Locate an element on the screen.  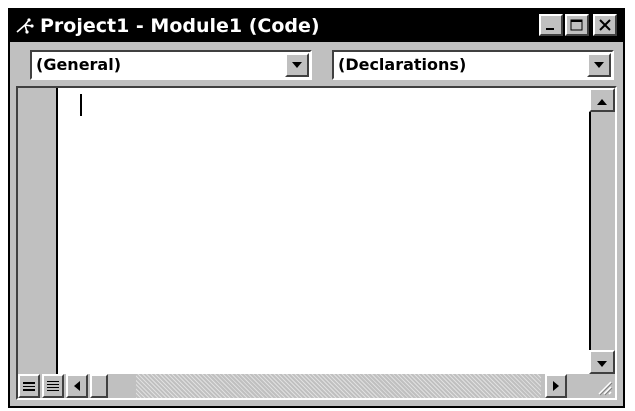
maximize-button is located at coordinates (577, 25).